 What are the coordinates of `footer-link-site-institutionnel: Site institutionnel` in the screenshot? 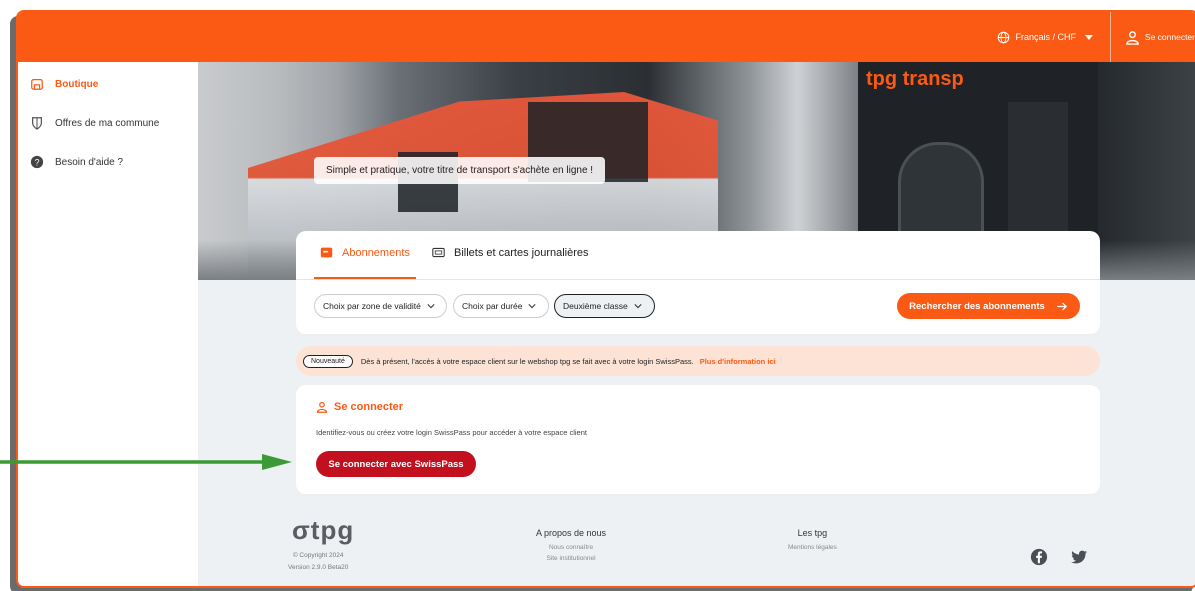 It's located at (571, 558).